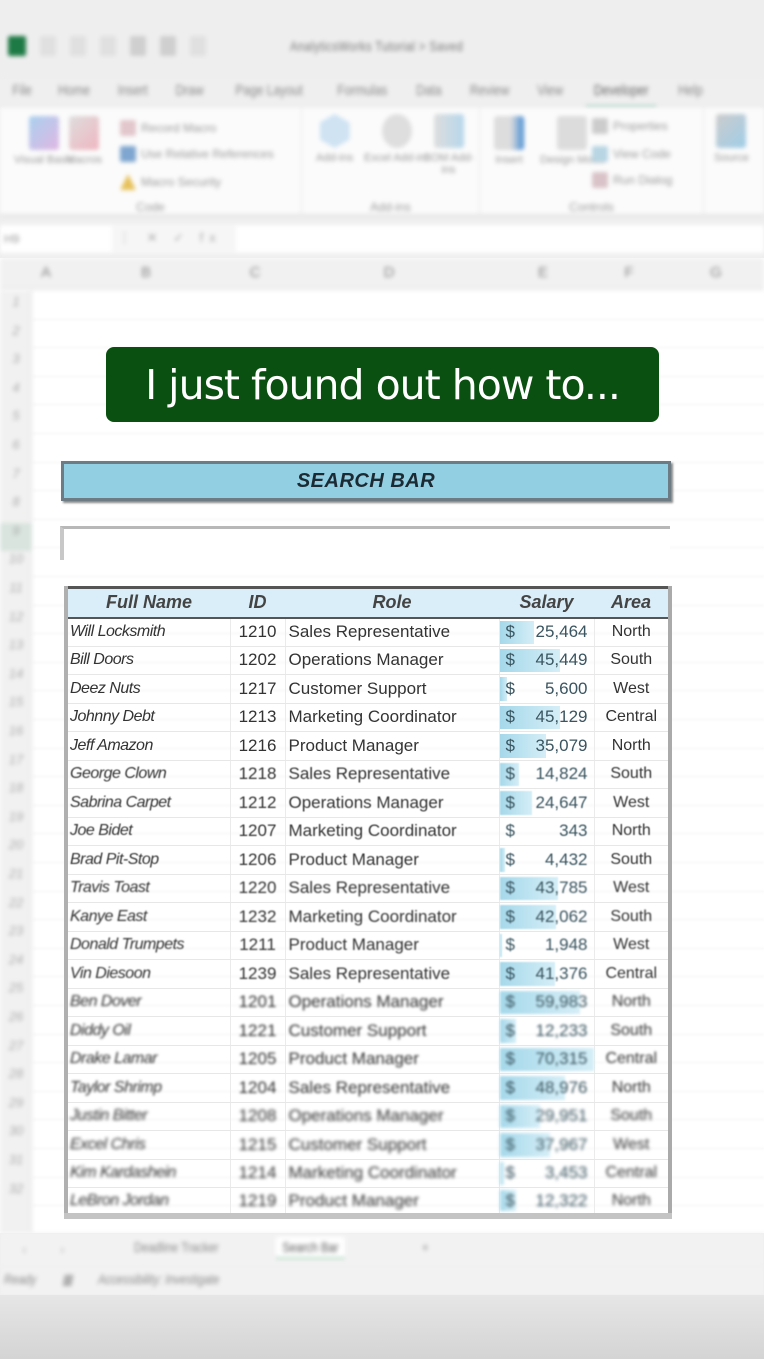 The image size is (764, 1359). Describe the element at coordinates (16, 480) in the screenshot. I see `row-header-7: 7` at that location.